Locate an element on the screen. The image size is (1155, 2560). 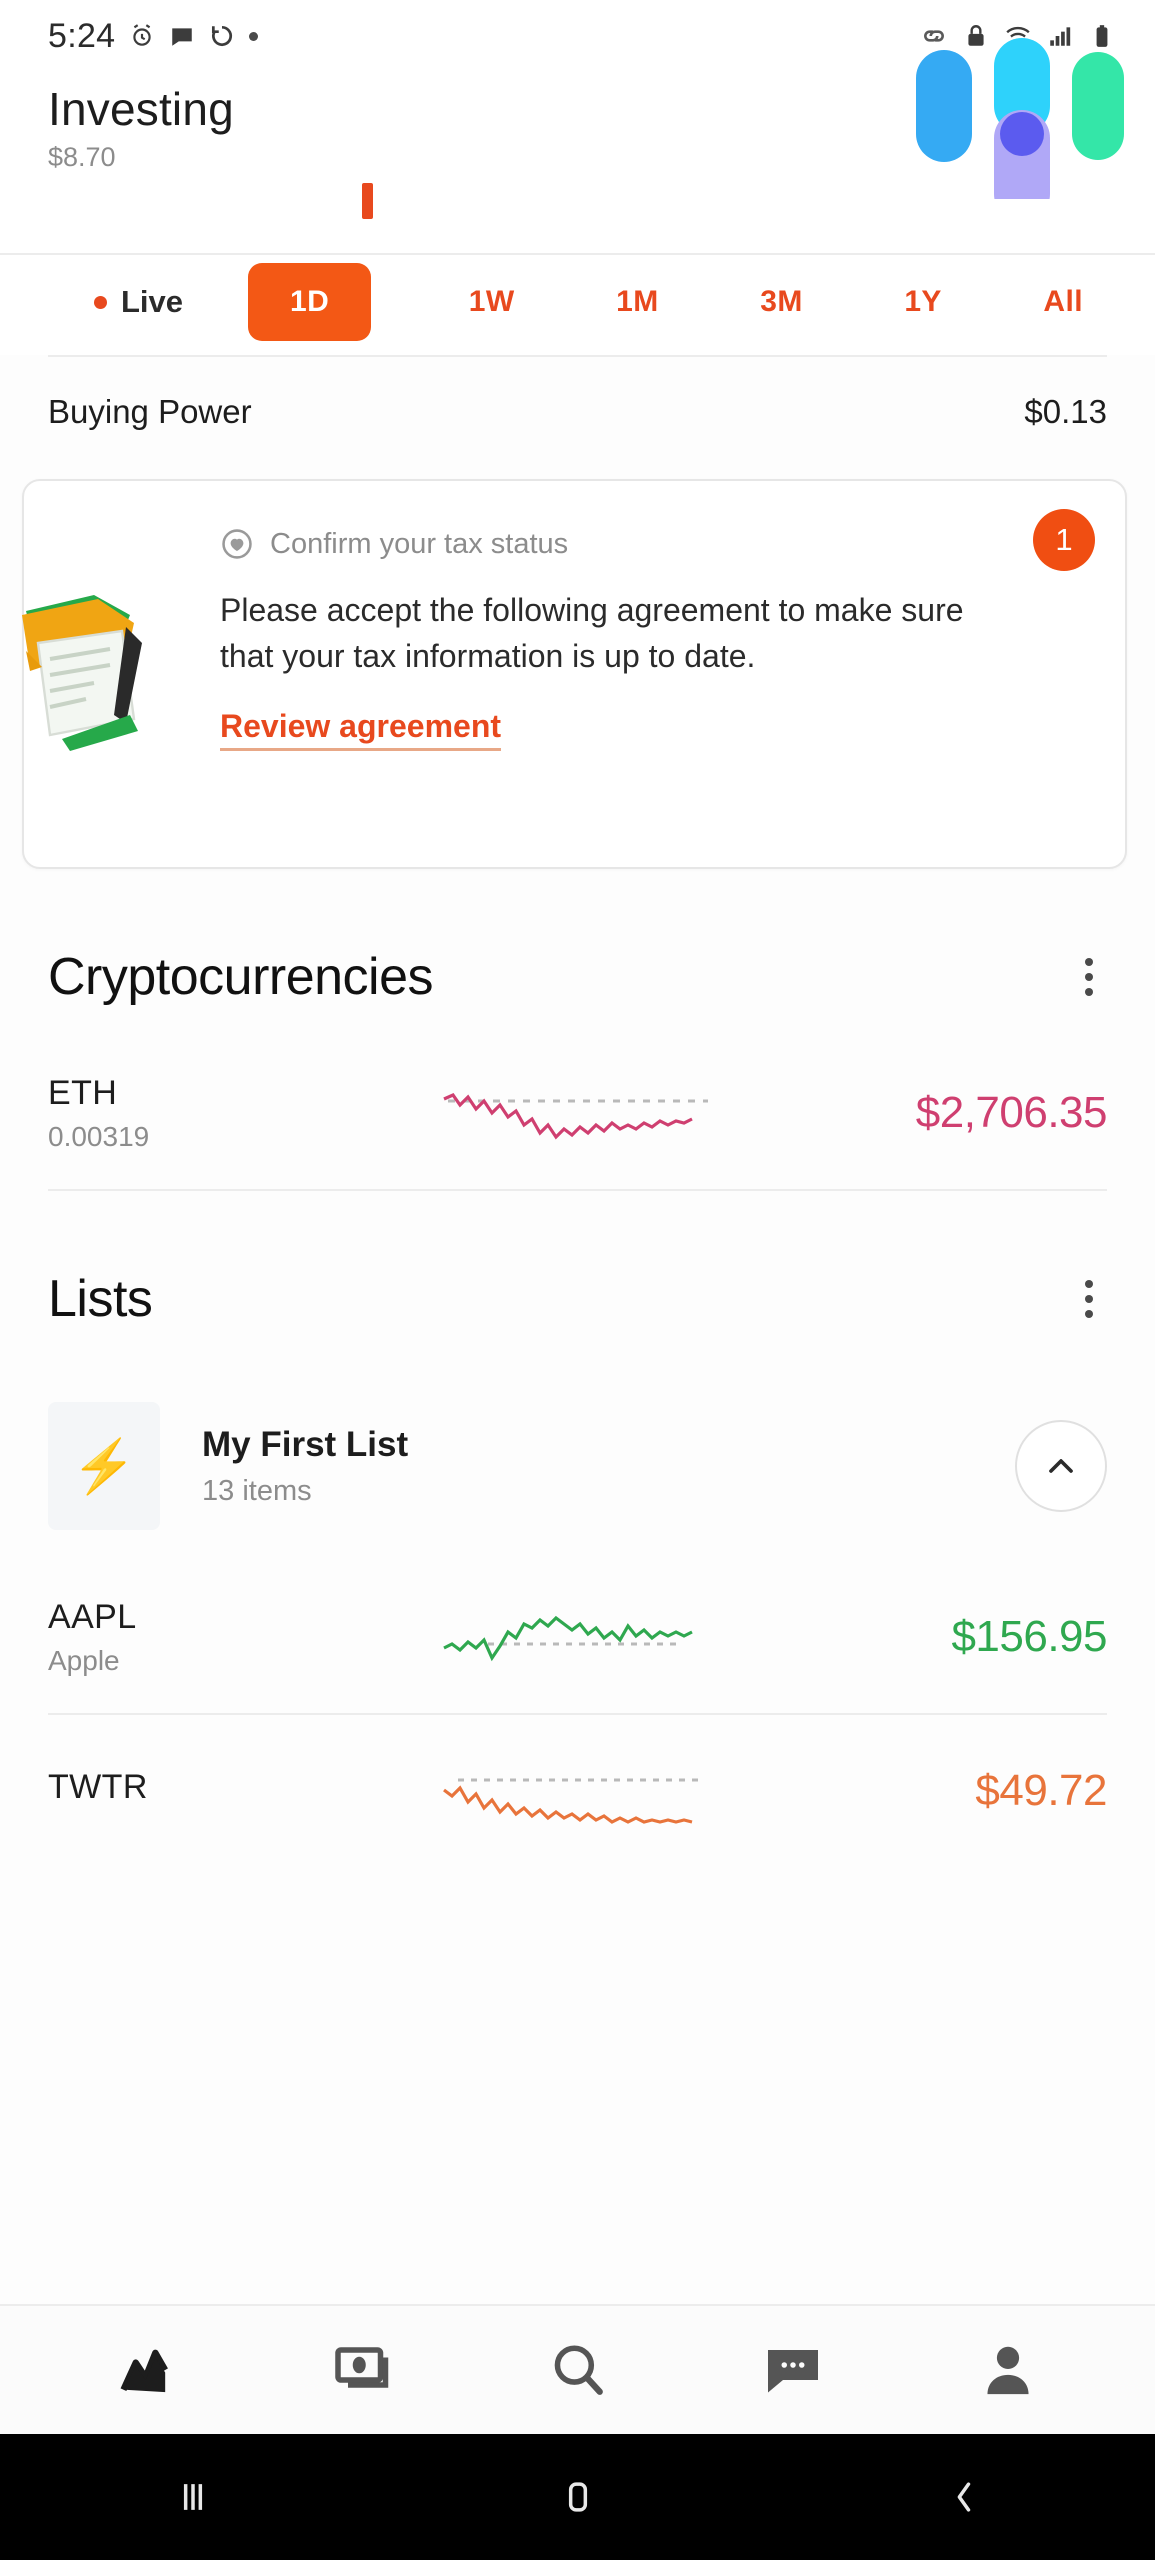
asset-name: Apple is located at coordinates (84, 1660).